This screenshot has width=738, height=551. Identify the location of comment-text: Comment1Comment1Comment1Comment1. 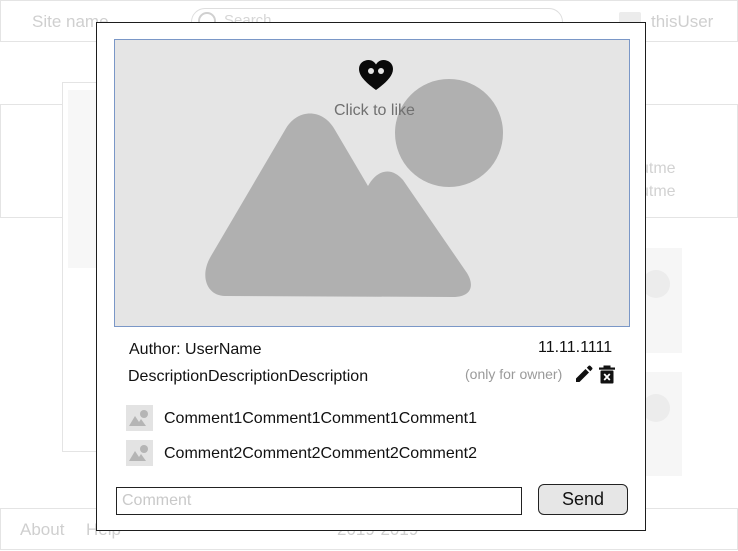
(320, 418).